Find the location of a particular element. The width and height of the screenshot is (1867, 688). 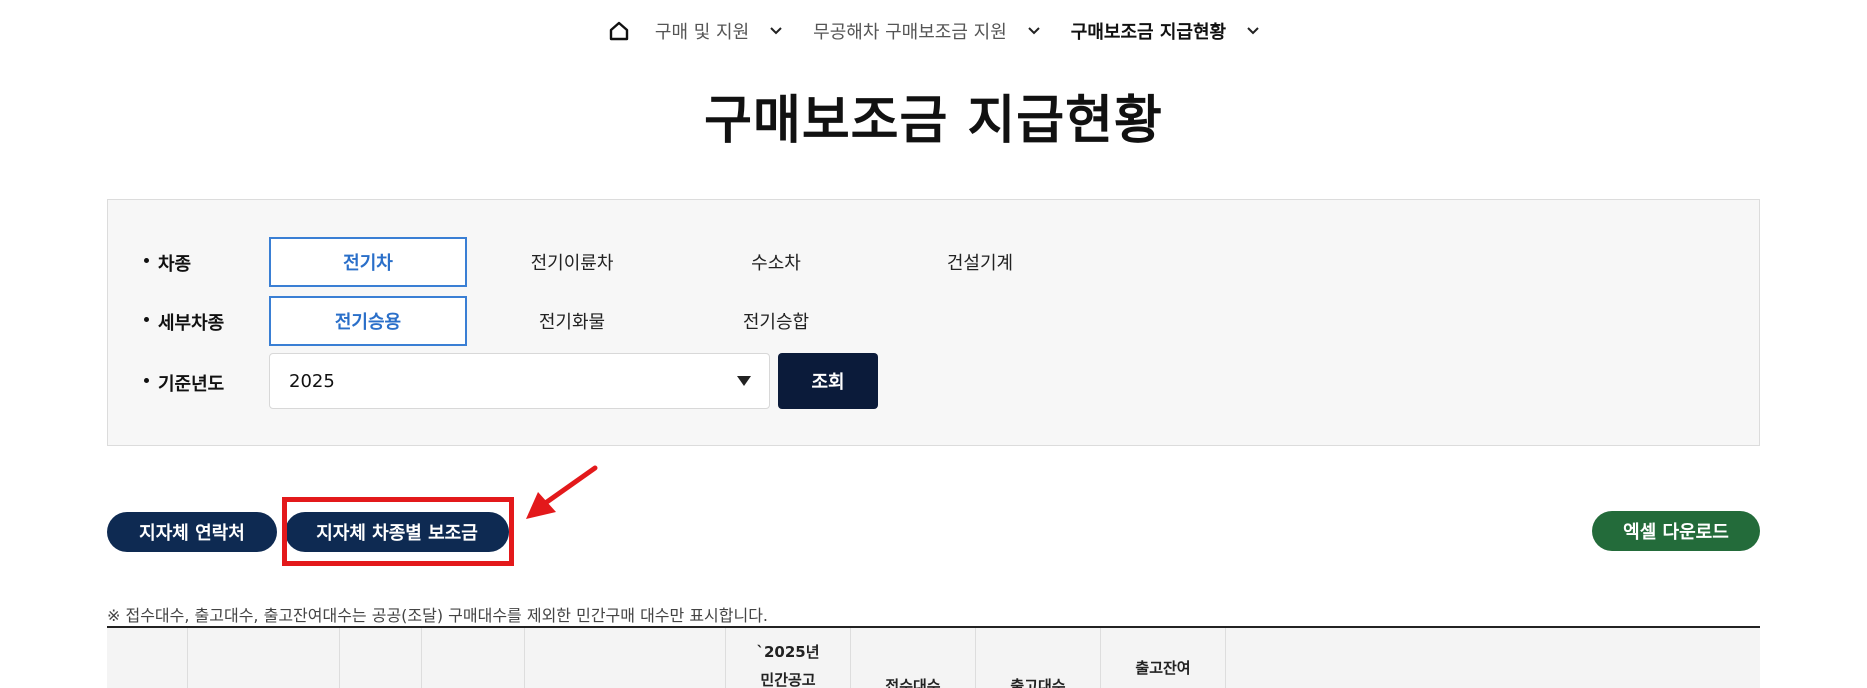

breadcrumb-item-purchase-support: 구매 및 지원 is located at coordinates (719, 31).